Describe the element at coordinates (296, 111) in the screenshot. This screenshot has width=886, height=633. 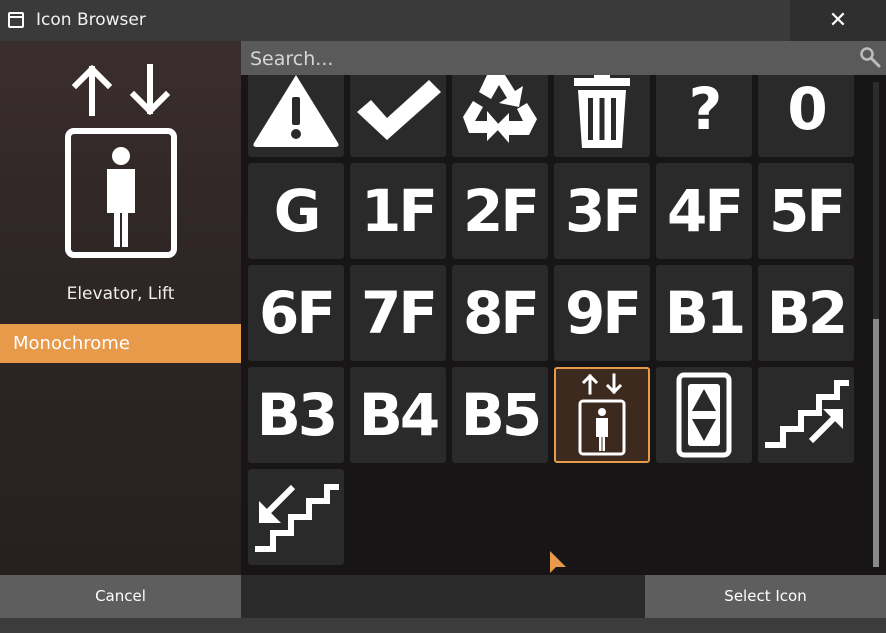
I see `warning-icon` at that location.